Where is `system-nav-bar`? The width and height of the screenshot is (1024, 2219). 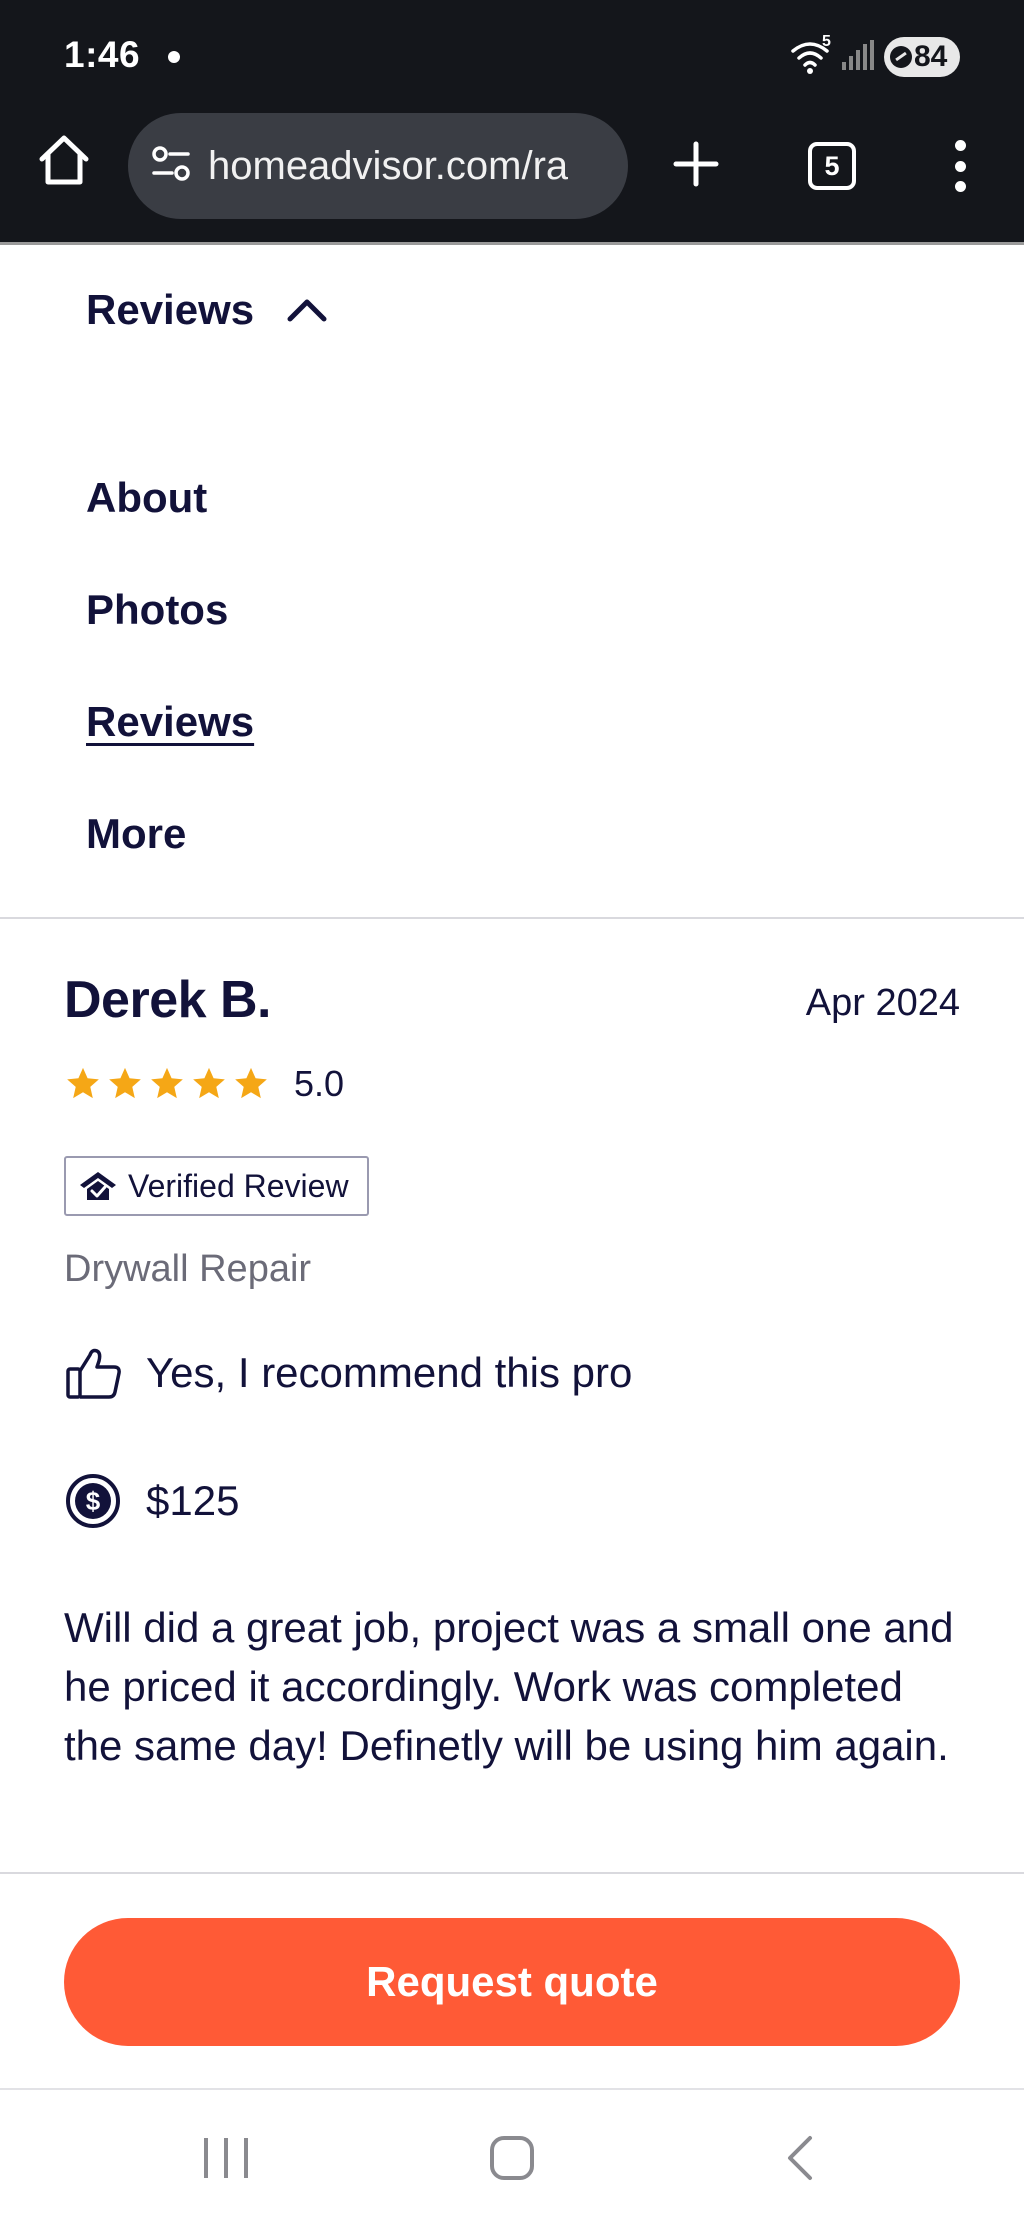
system-nav-bar is located at coordinates (512, 2154).